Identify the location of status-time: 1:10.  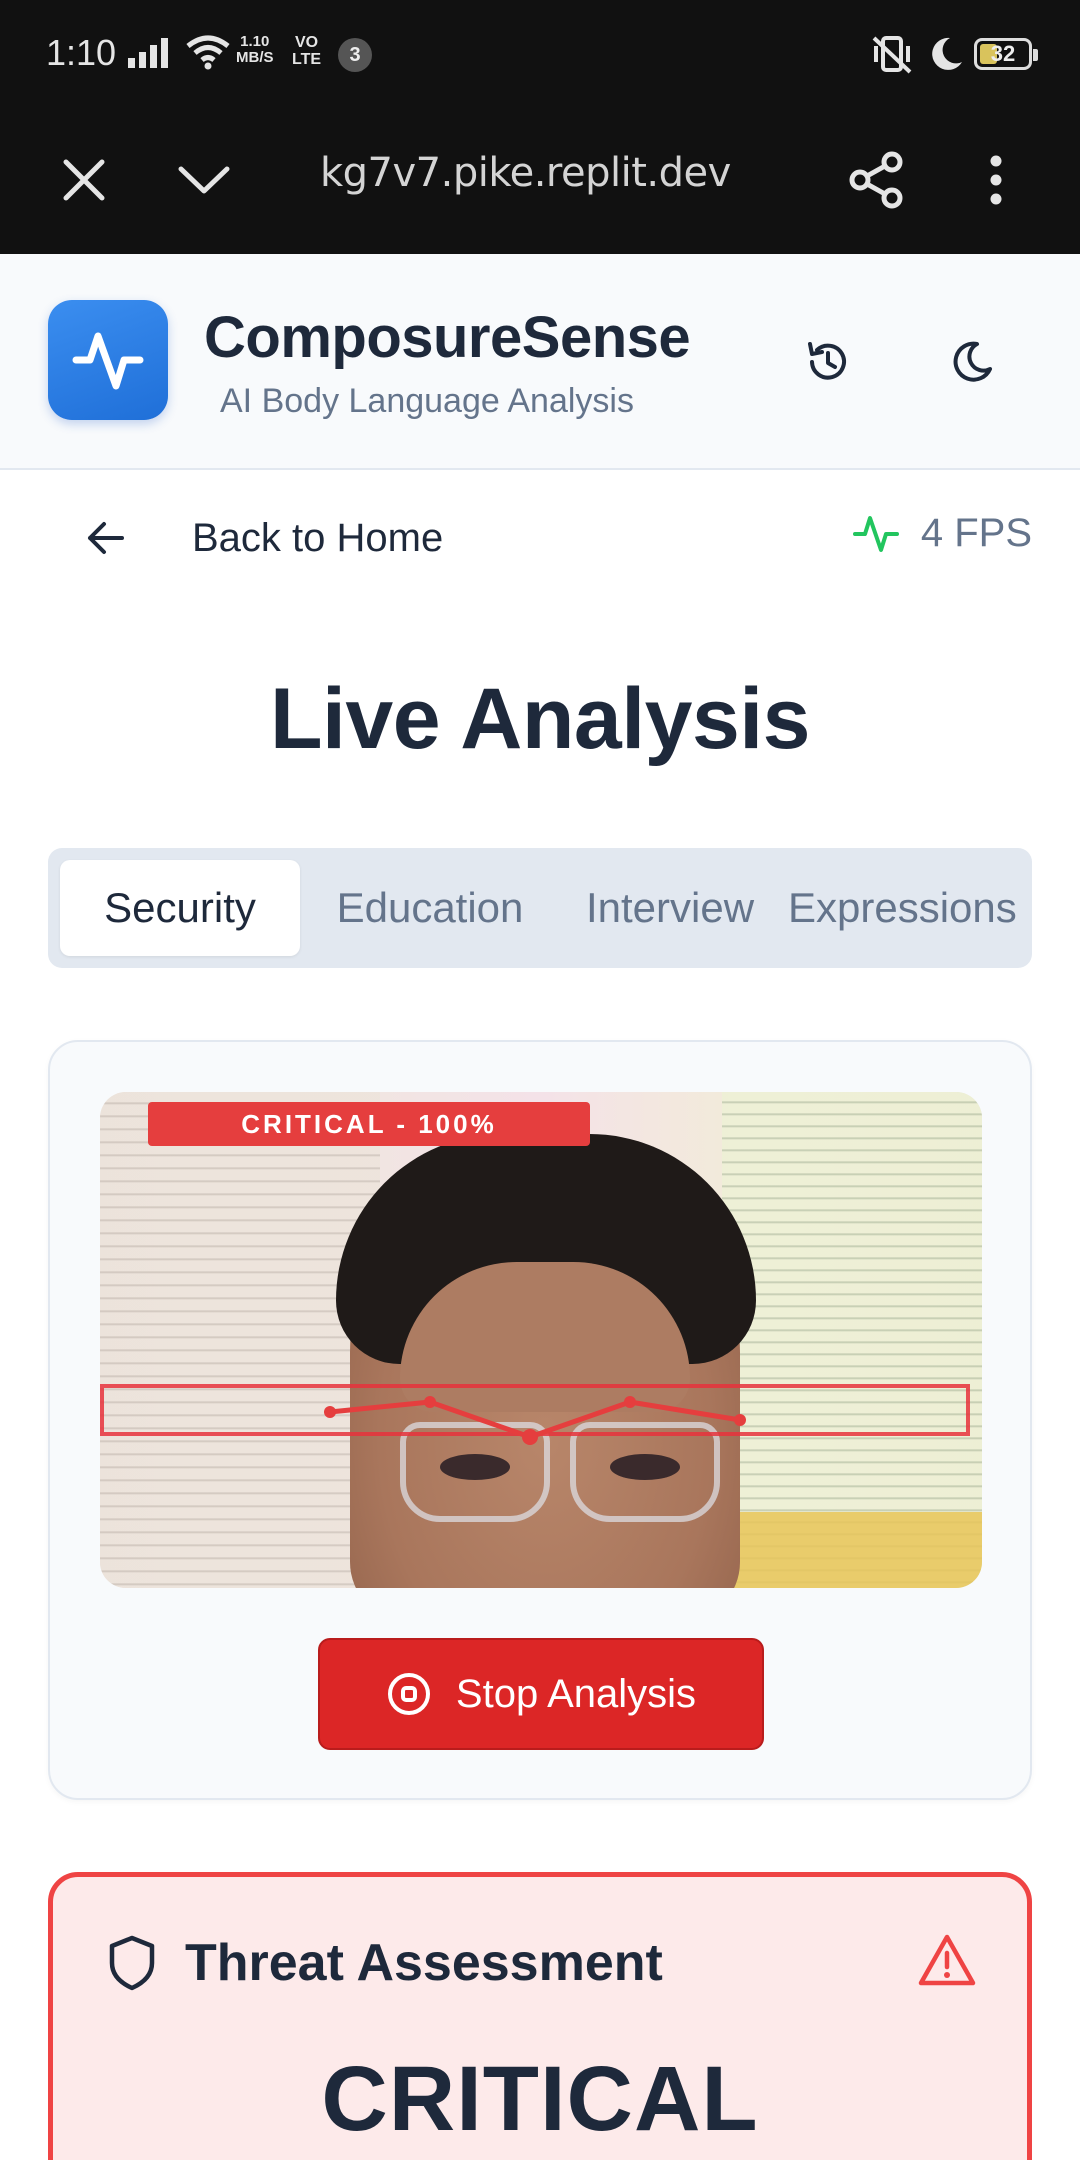
(81, 52).